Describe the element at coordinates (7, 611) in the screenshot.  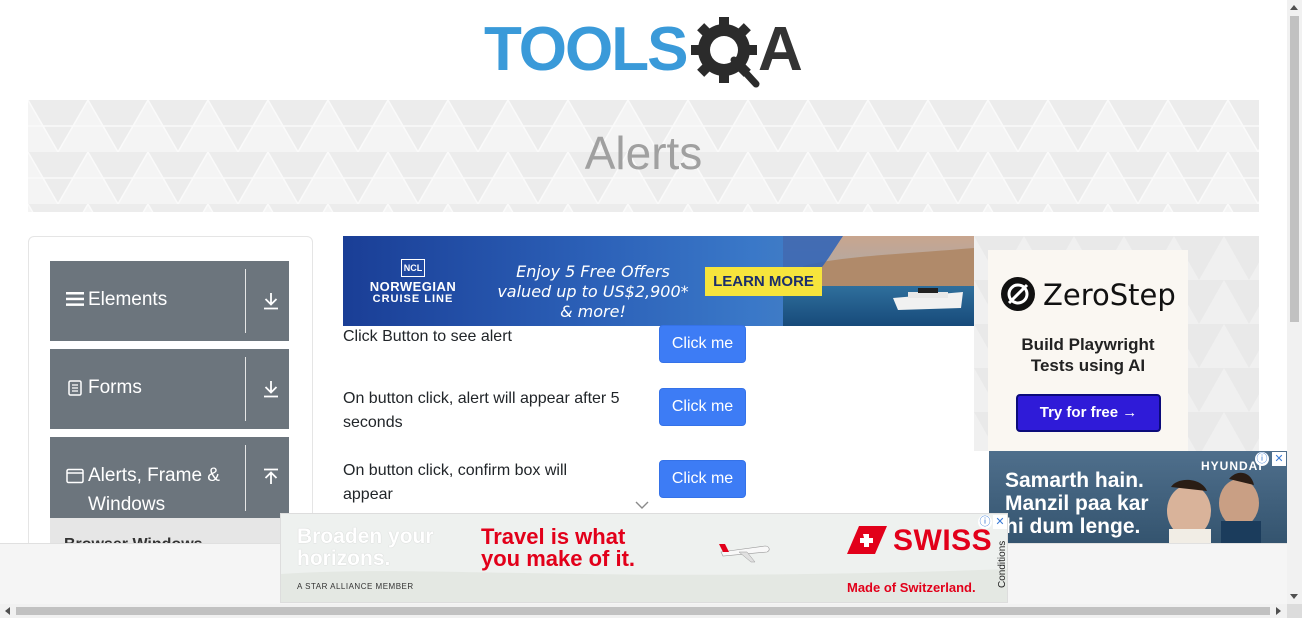
I see `scroll-left-arrow-icon` at that location.